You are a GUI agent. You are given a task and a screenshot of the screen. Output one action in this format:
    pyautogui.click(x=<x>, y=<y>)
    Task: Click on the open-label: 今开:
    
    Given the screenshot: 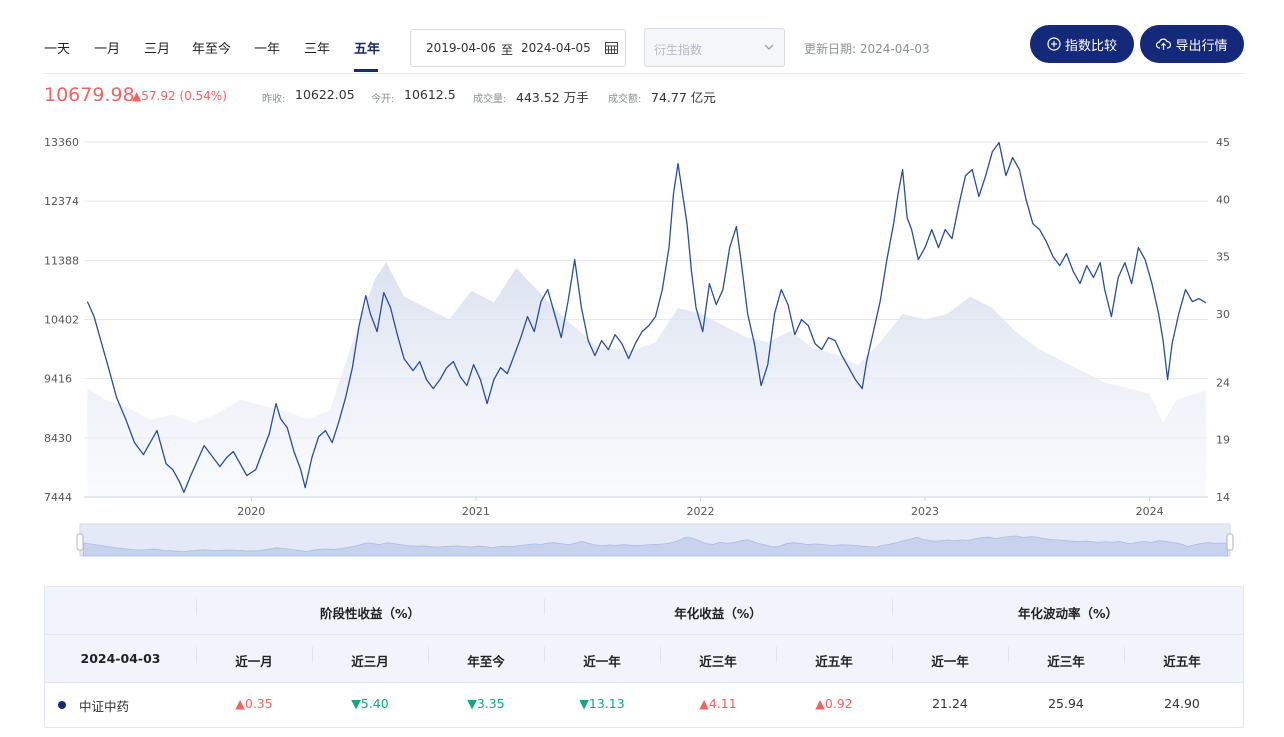 What is the action you would take?
    pyautogui.click(x=383, y=99)
    